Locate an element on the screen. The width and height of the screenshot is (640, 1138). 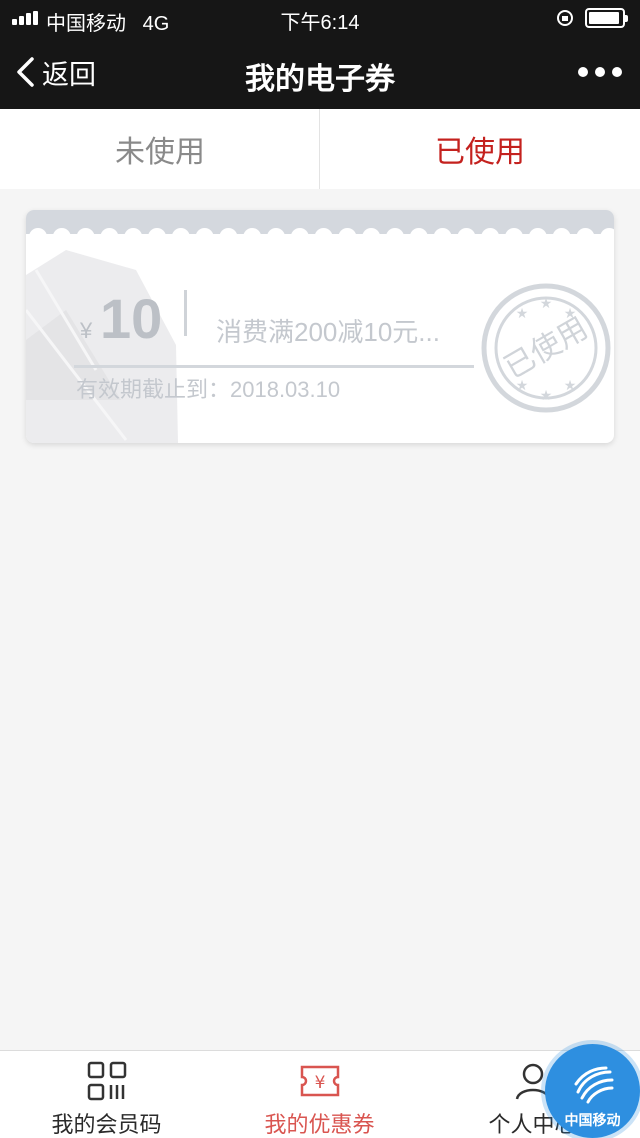
coupon-amount: 10 is located at coordinates (131, 318).